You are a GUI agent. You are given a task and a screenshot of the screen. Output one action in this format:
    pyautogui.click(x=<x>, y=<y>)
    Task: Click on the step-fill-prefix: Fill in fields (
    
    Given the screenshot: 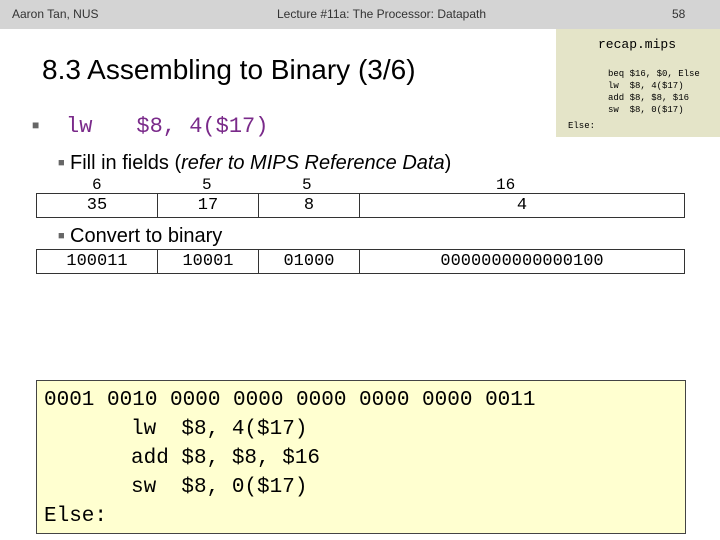 What is the action you would take?
    pyautogui.click(x=126, y=163)
    